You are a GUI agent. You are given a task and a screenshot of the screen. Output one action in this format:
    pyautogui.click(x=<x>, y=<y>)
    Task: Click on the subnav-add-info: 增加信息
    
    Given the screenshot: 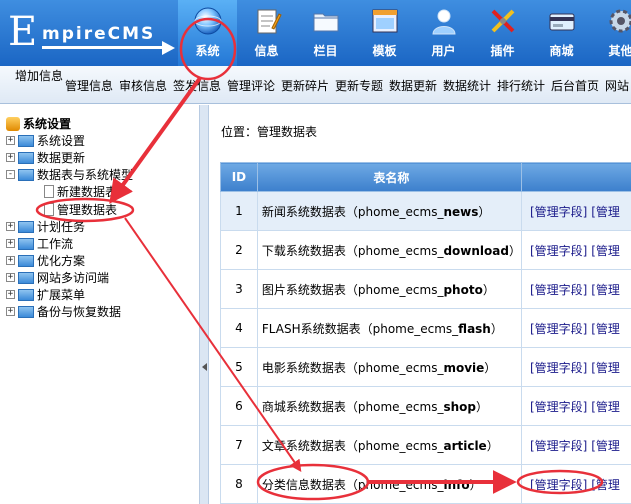 What is the action you would take?
    pyautogui.click(x=39, y=76)
    